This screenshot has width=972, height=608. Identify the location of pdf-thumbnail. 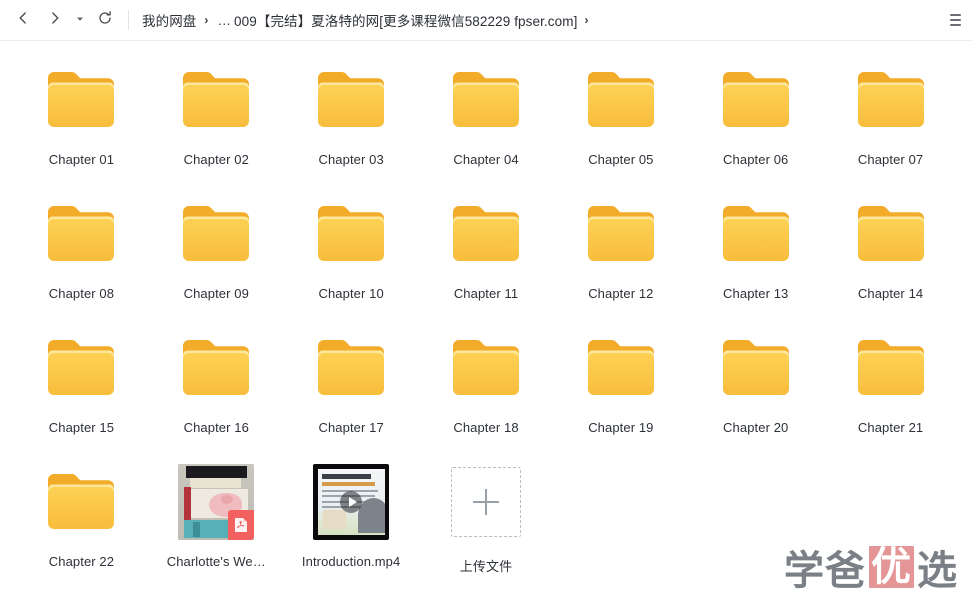
(216, 502).